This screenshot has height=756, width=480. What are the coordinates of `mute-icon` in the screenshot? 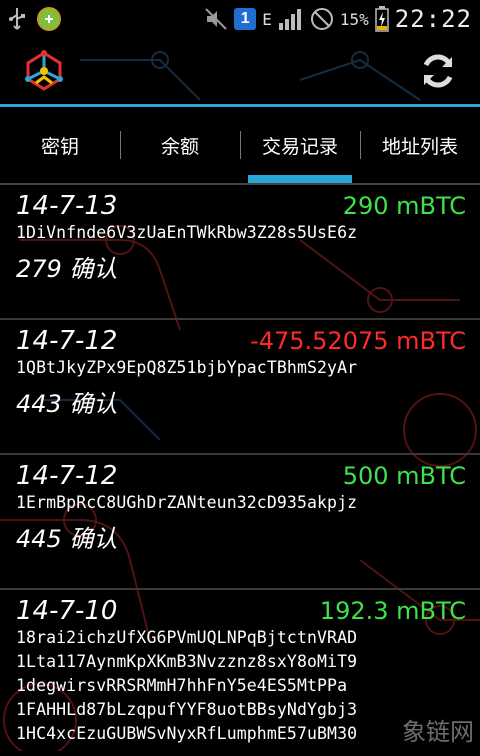 It's located at (216, 19).